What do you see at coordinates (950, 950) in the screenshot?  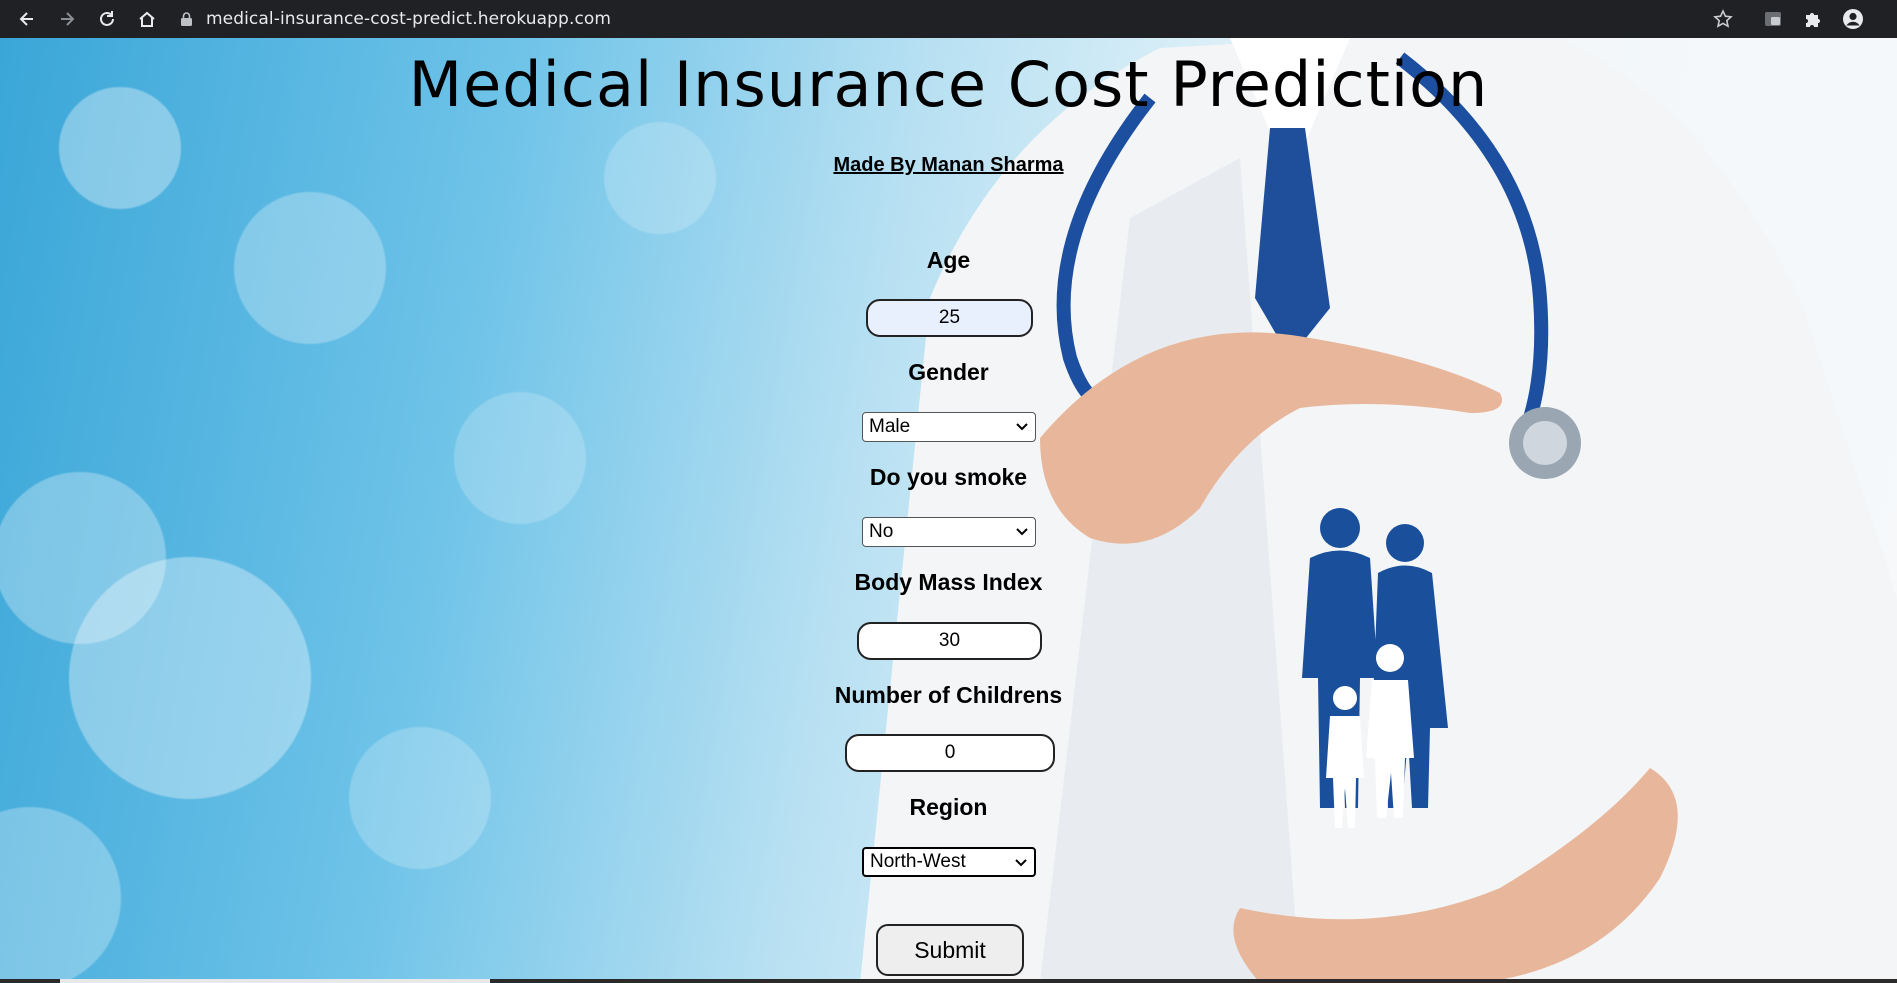 I see `submit-button: Submit` at bounding box center [950, 950].